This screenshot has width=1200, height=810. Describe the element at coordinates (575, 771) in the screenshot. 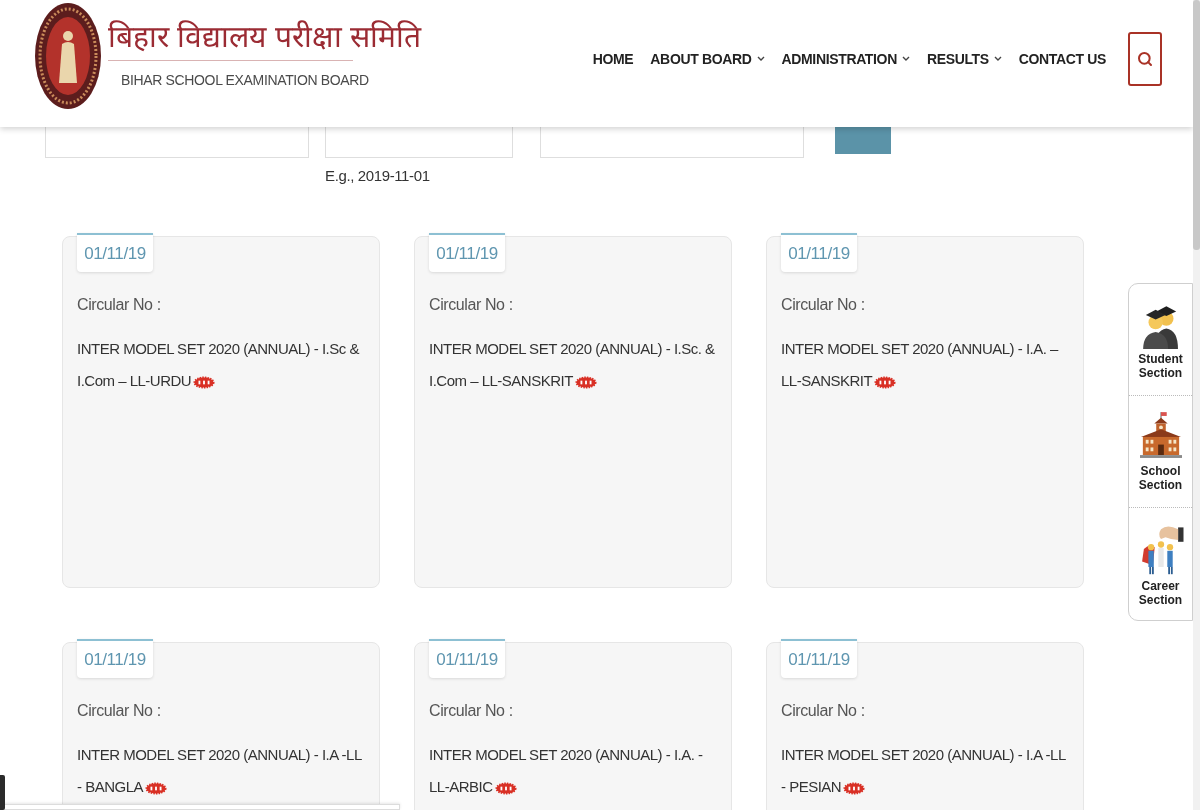

I see `circular-title-link: INTER MODEL SET 2020 (ANNUAL) - I.A. - LL-ARBIC` at that location.